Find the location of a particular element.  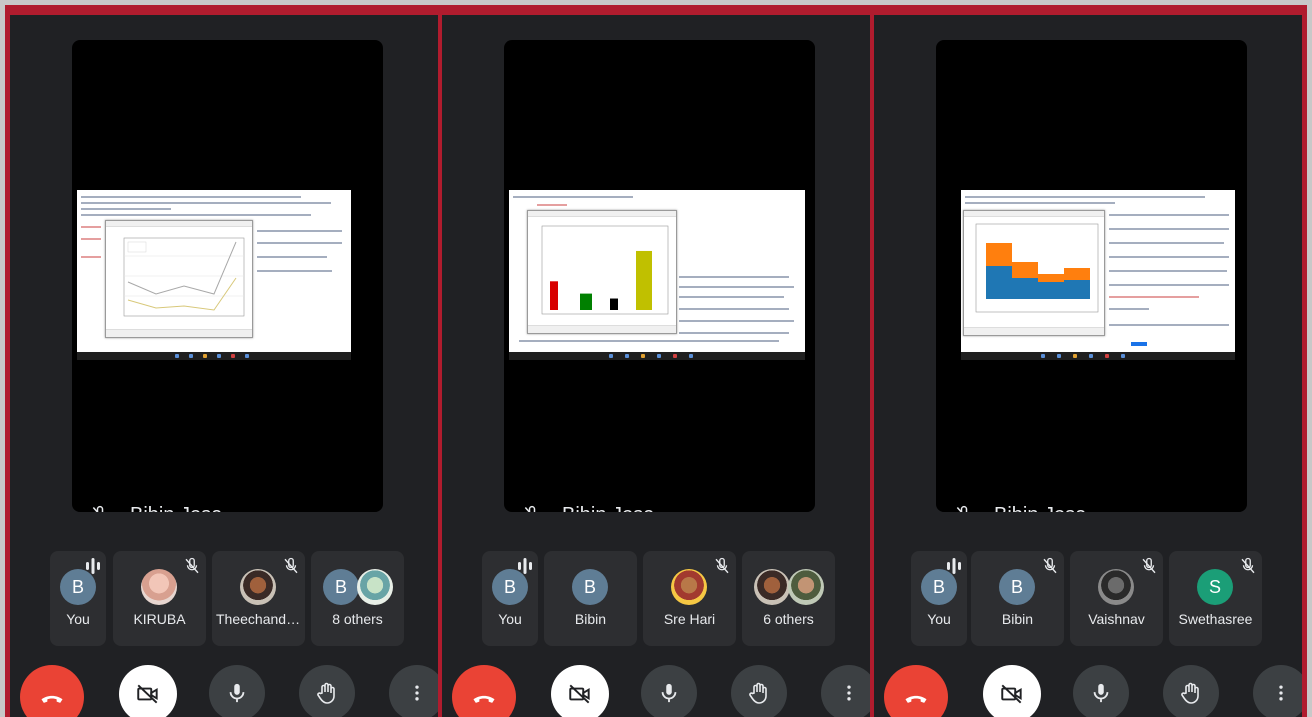

participant-tile-kiruba: KIRUBA is located at coordinates (159, 598).